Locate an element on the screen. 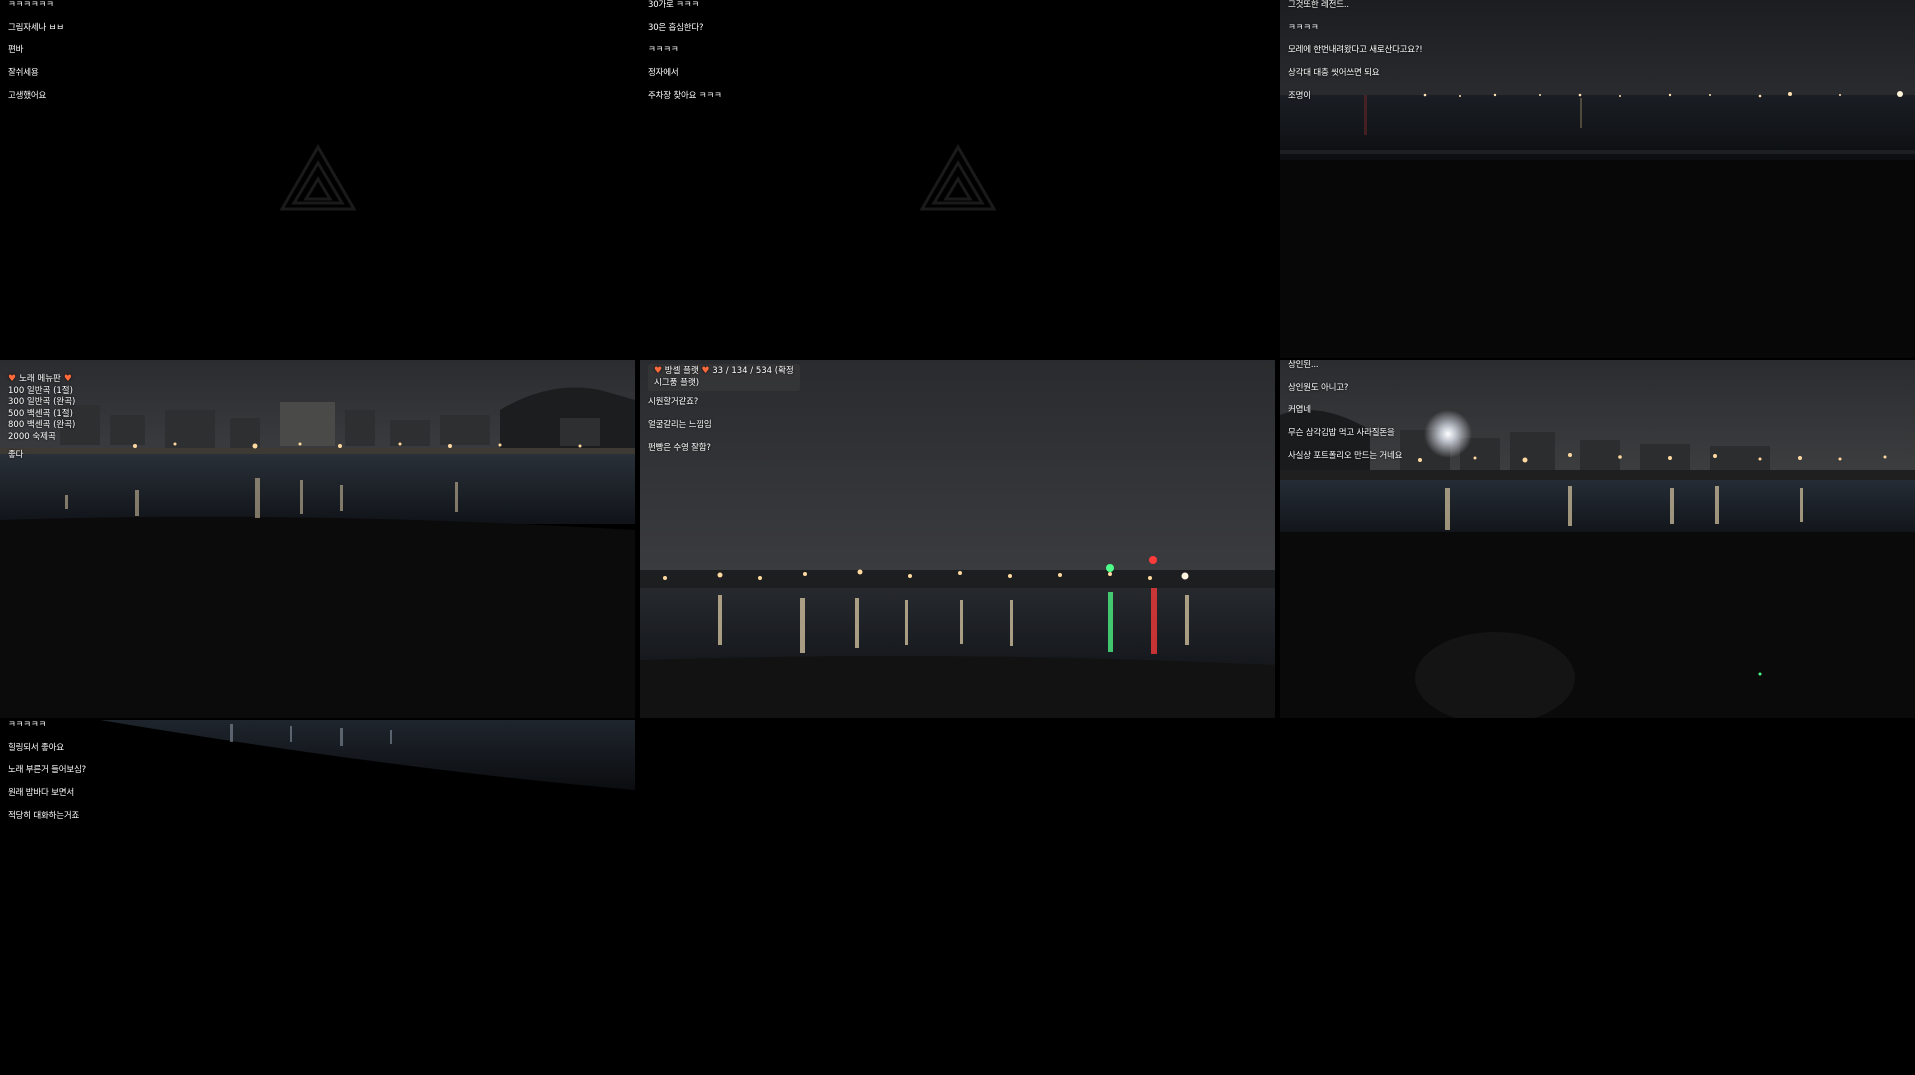 The width and height of the screenshot is (1915, 1075). stream-tile-1: ㅋㅋㅋㅋㅋㅋ 그림자세나 ㅂㅂ 편바 잘쉬세용 고생했어요 is located at coordinates (317, 179).